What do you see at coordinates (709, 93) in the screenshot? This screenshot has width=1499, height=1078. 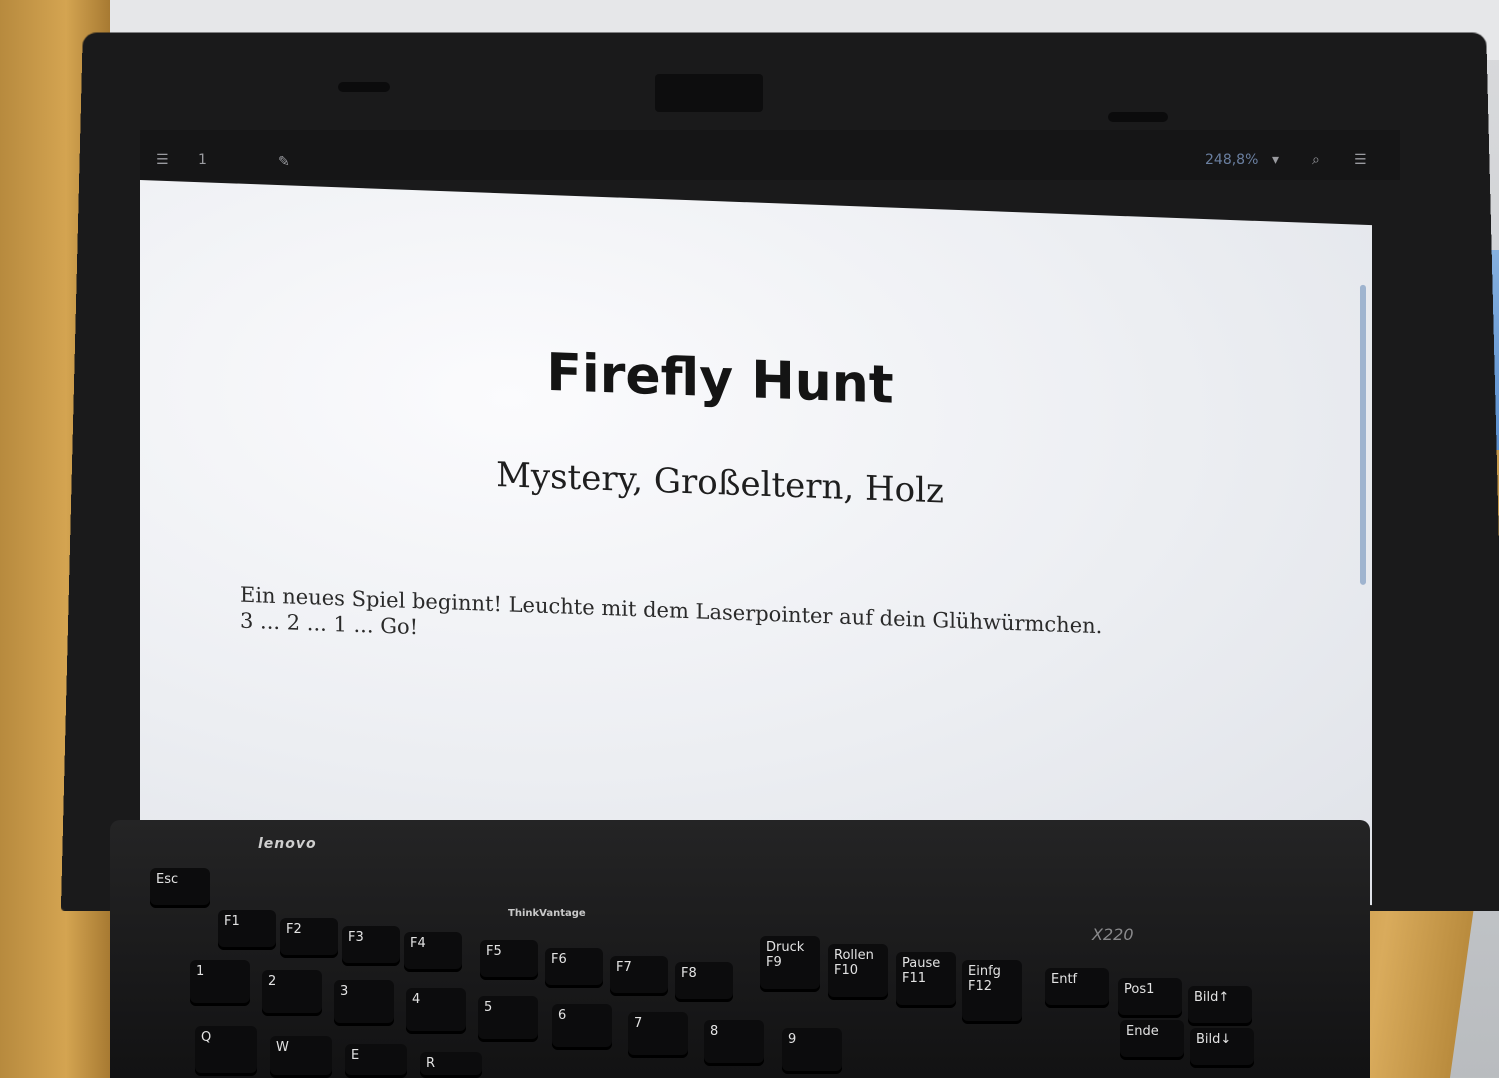 I see `webcam-notch` at bounding box center [709, 93].